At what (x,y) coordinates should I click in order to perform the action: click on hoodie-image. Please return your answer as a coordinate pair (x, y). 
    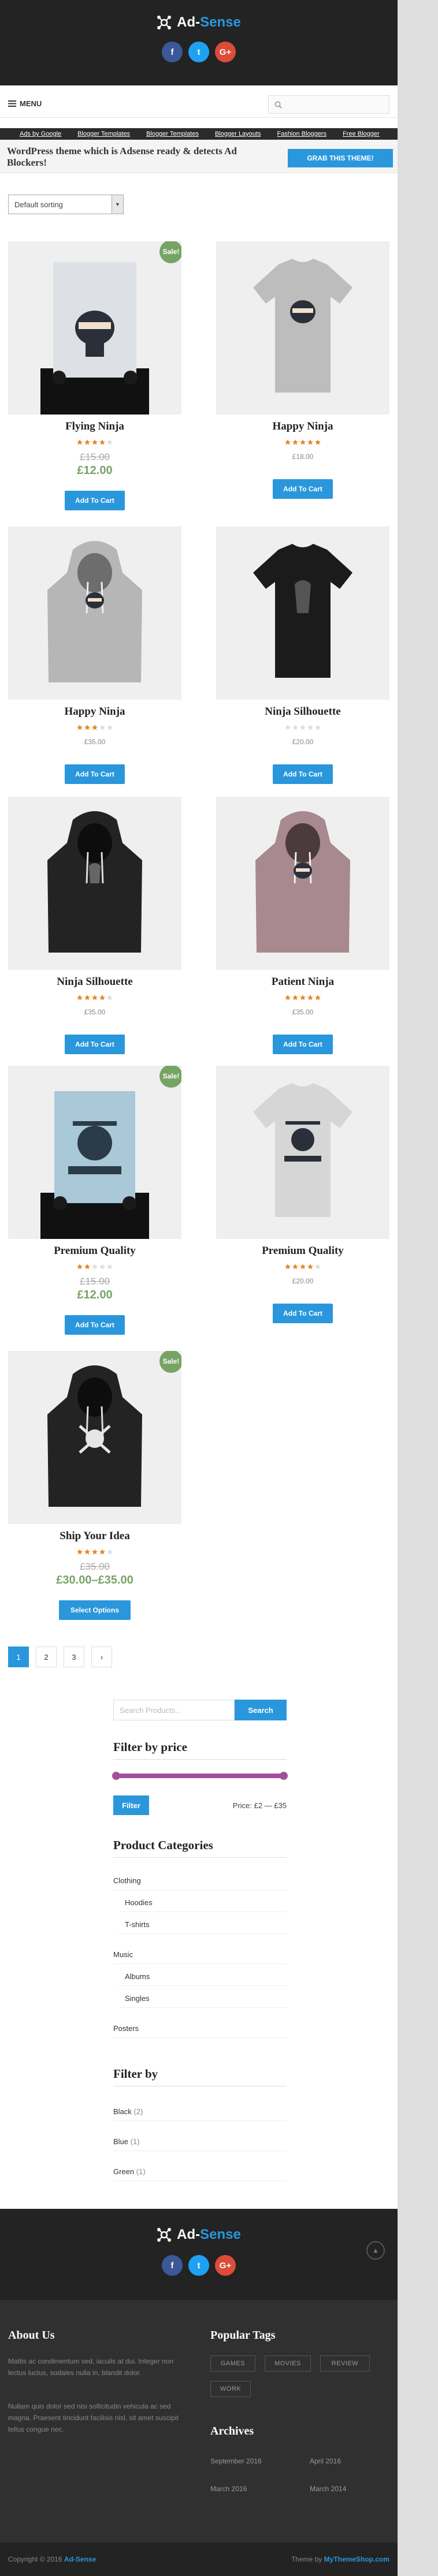
    Looking at the image, I should click on (94, 1436).